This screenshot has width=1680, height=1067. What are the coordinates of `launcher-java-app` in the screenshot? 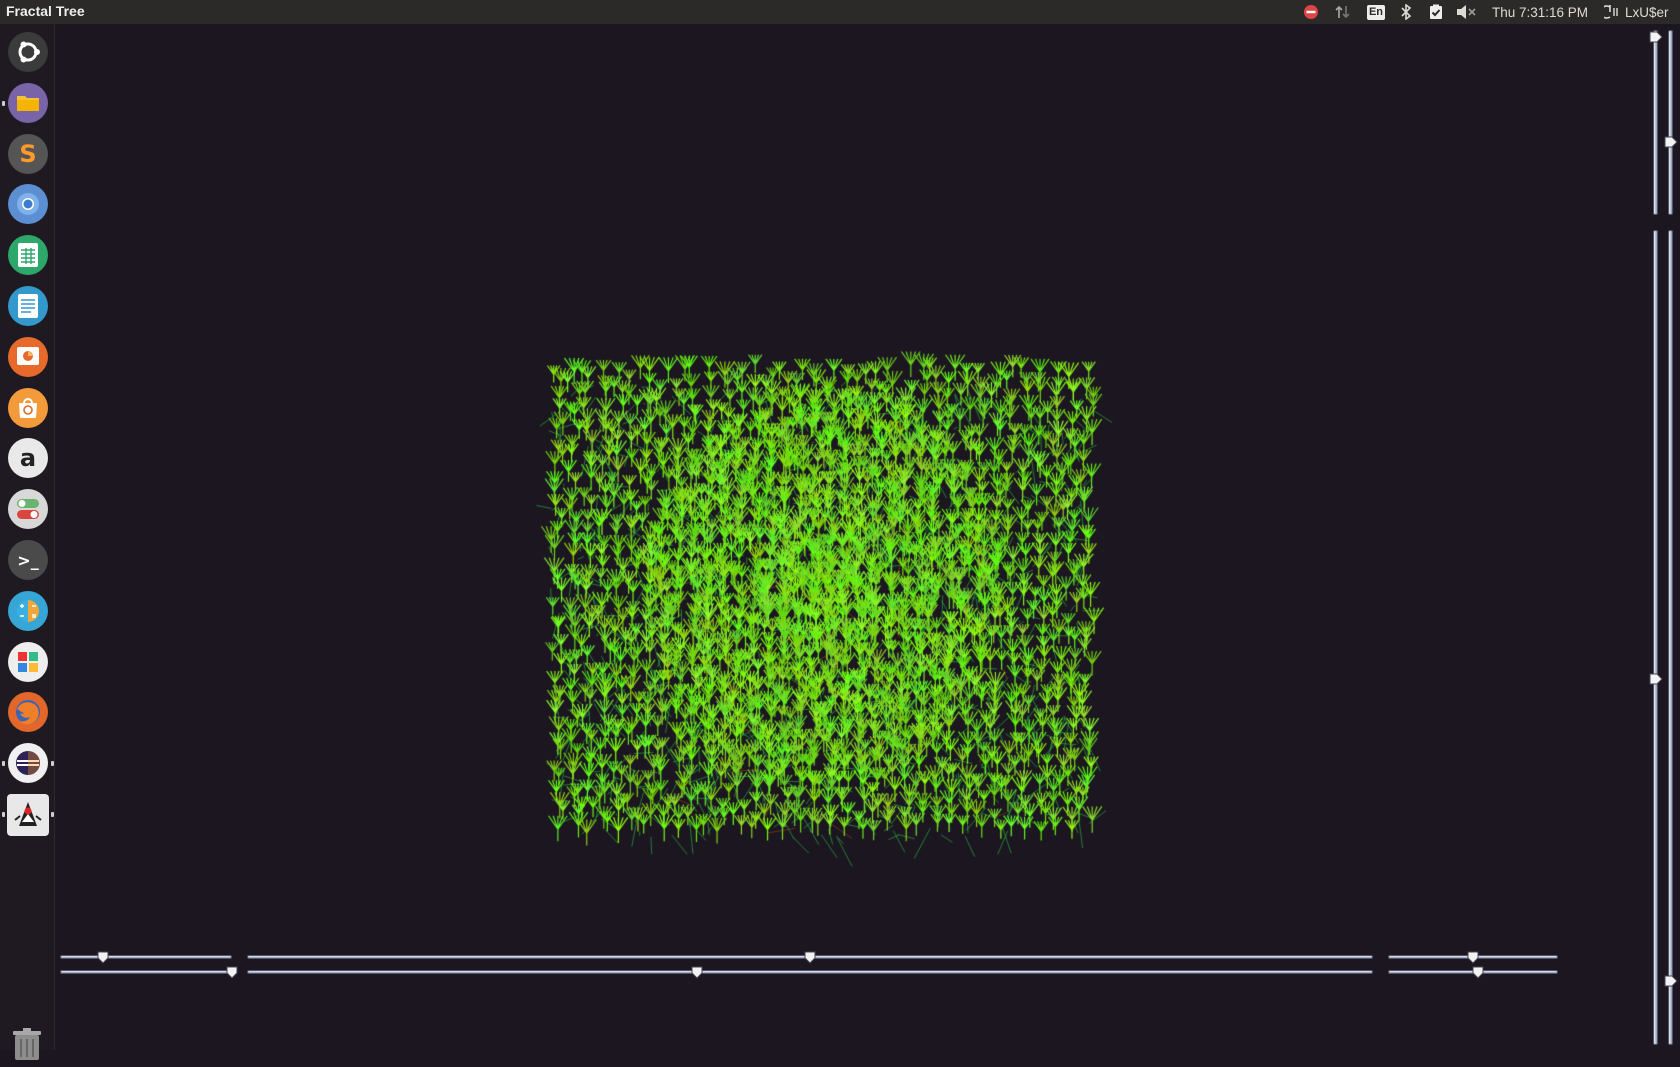 It's located at (28, 815).